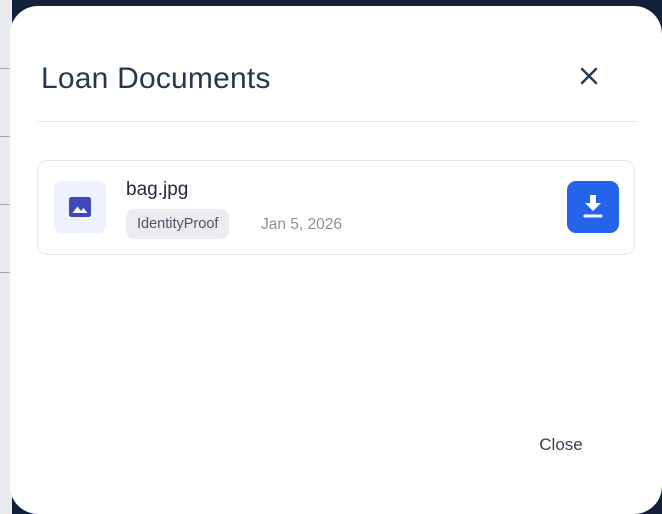 Image resolution: width=662 pixels, height=514 pixels. Describe the element at coordinates (302, 224) in the screenshot. I see `document-date: Jan 5, 2026` at that location.